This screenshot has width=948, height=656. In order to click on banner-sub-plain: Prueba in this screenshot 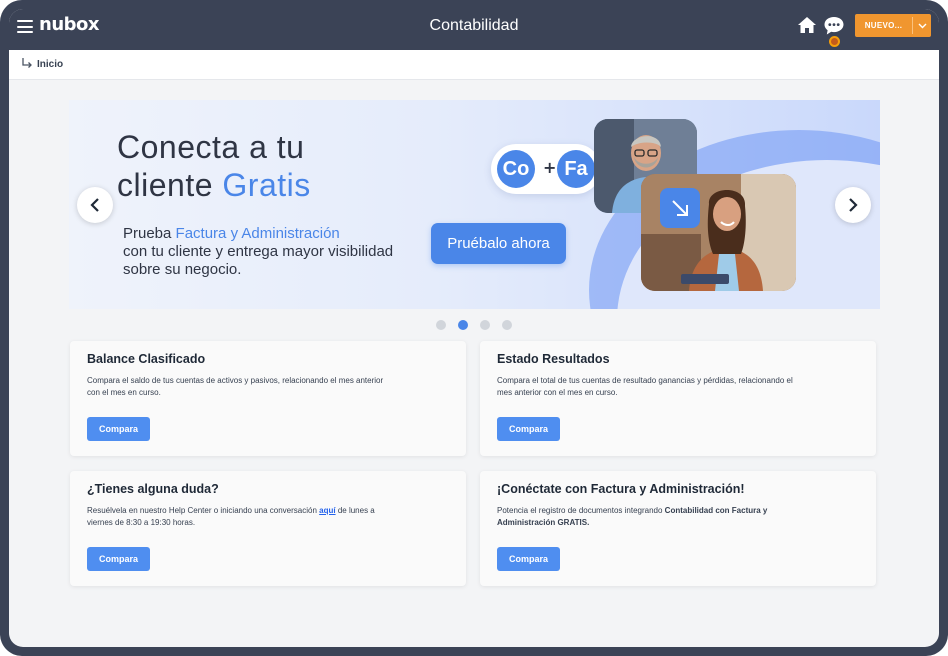, I will do `click(149, 233)`.